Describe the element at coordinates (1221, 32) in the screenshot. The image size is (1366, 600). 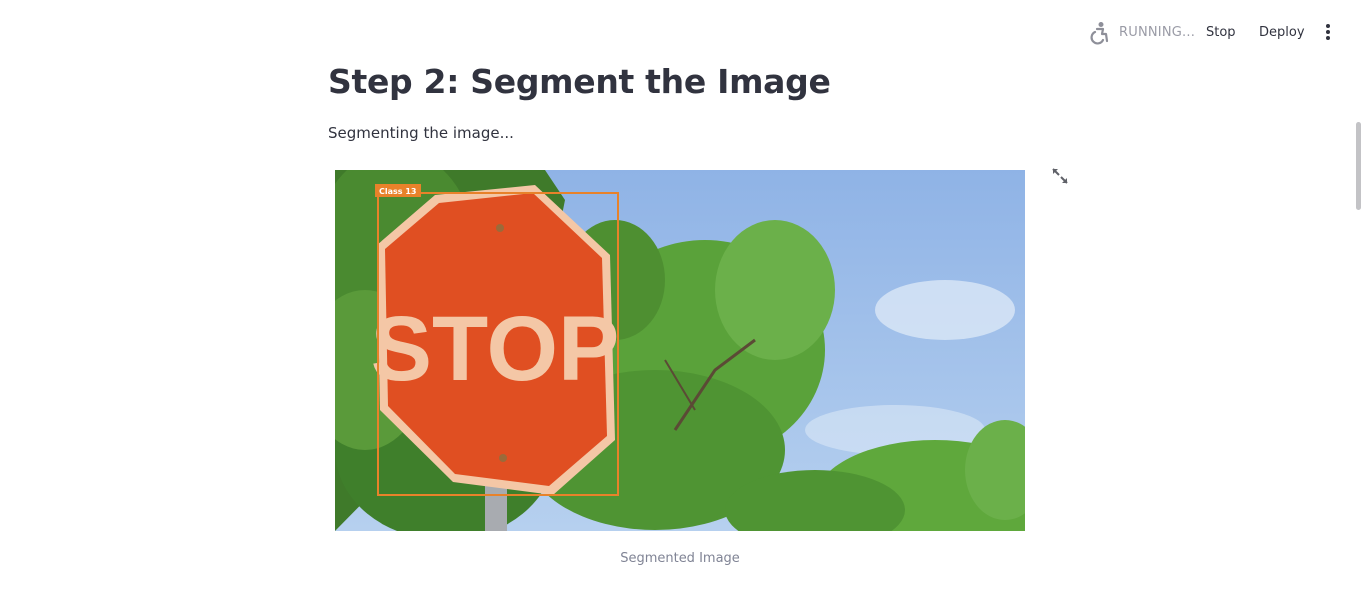
I see `stop-button: Stop` at that location.